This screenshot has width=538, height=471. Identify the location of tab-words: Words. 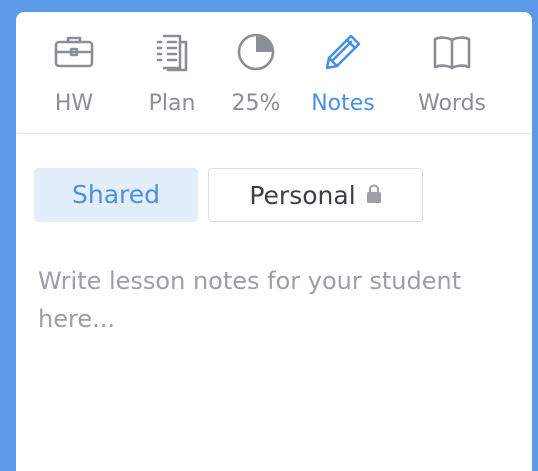
(452, 72).